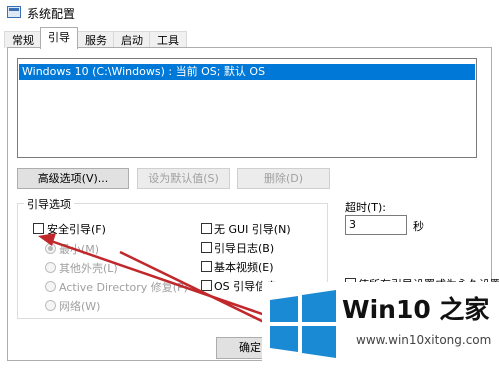 The image size is (499, 368). Describe the element at coordinates (380, 325) in the screenshot. I see `watermark-logo: Win10 之家 www.win10xitong.com` at that location.